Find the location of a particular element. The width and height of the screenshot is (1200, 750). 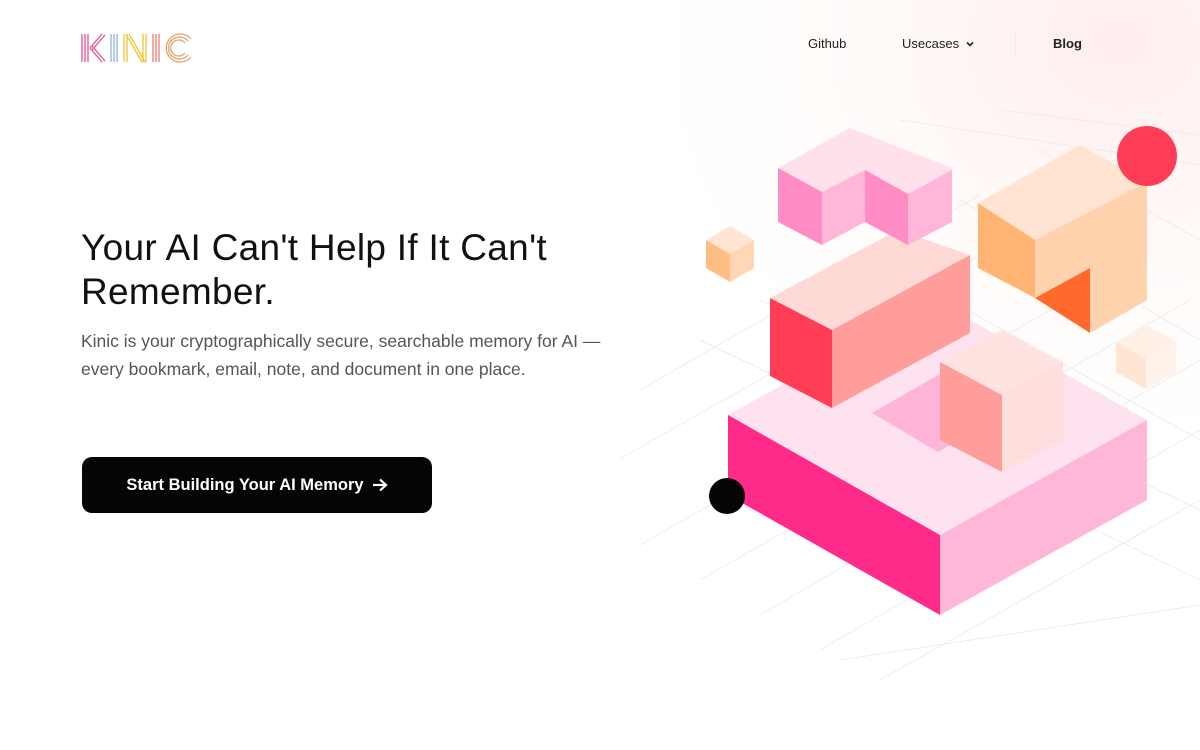

start-building-button: Start Building Your AI Memory is located at coordinates (257, 485).